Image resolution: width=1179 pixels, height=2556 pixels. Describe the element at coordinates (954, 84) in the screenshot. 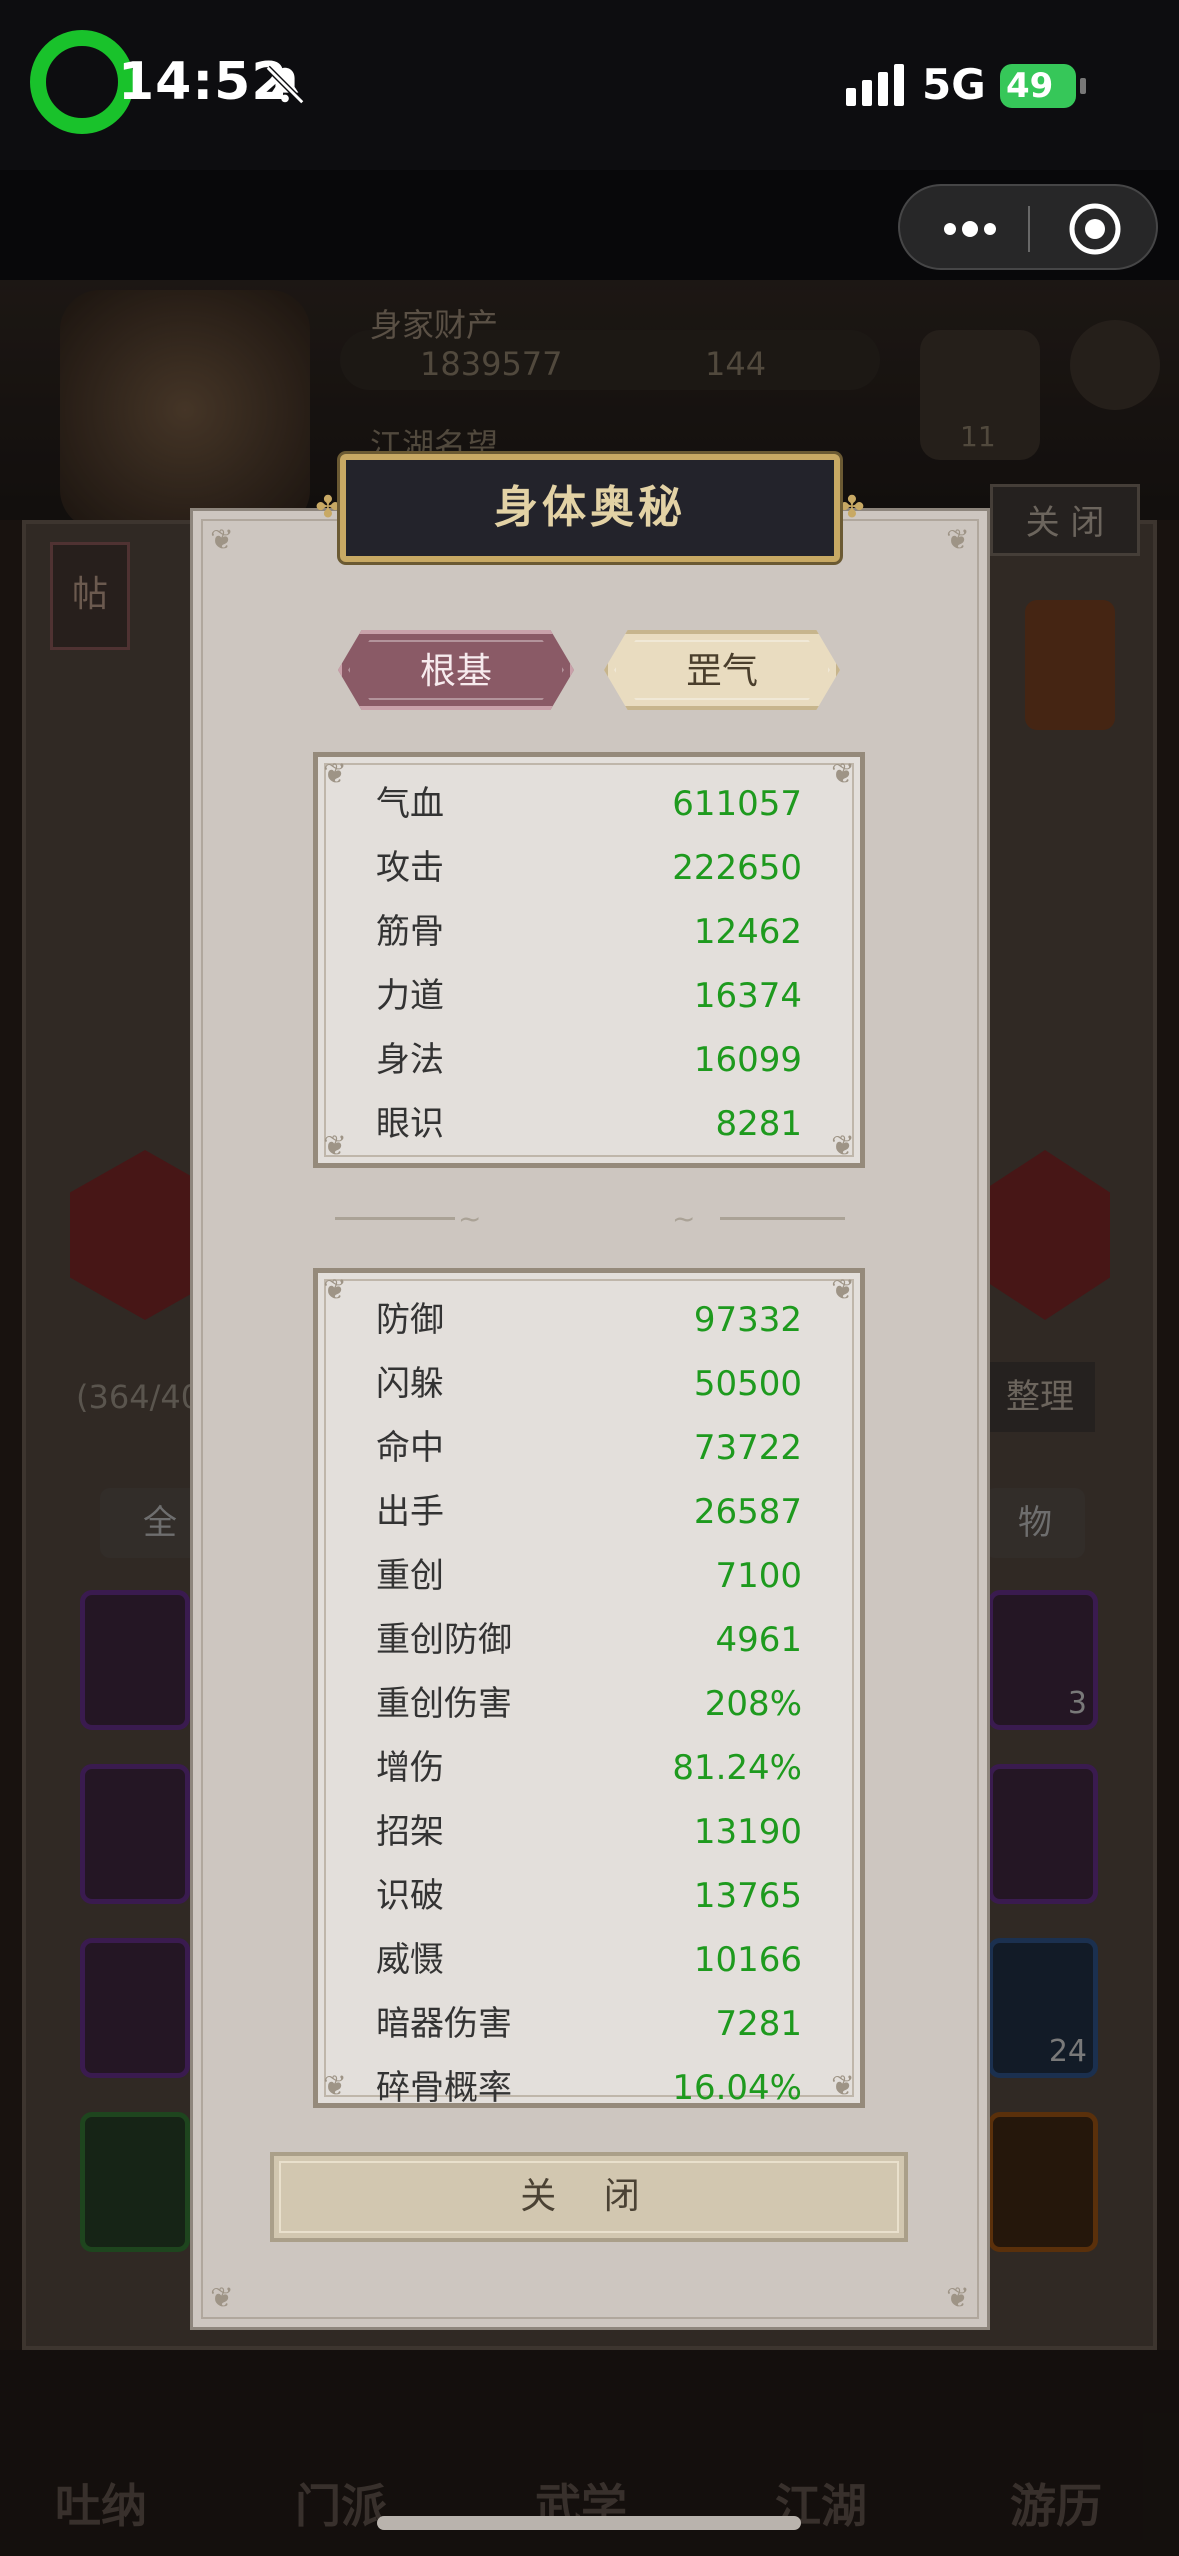

I see `network-type: 5G` at that location.